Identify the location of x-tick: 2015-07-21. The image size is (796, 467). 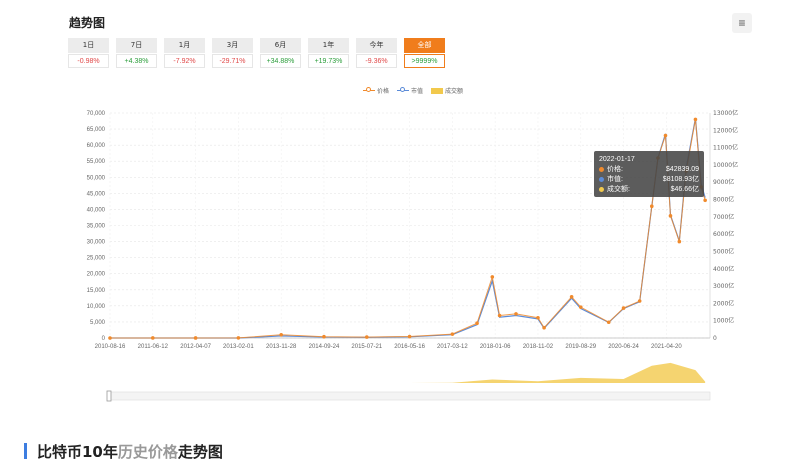
(366, 347).